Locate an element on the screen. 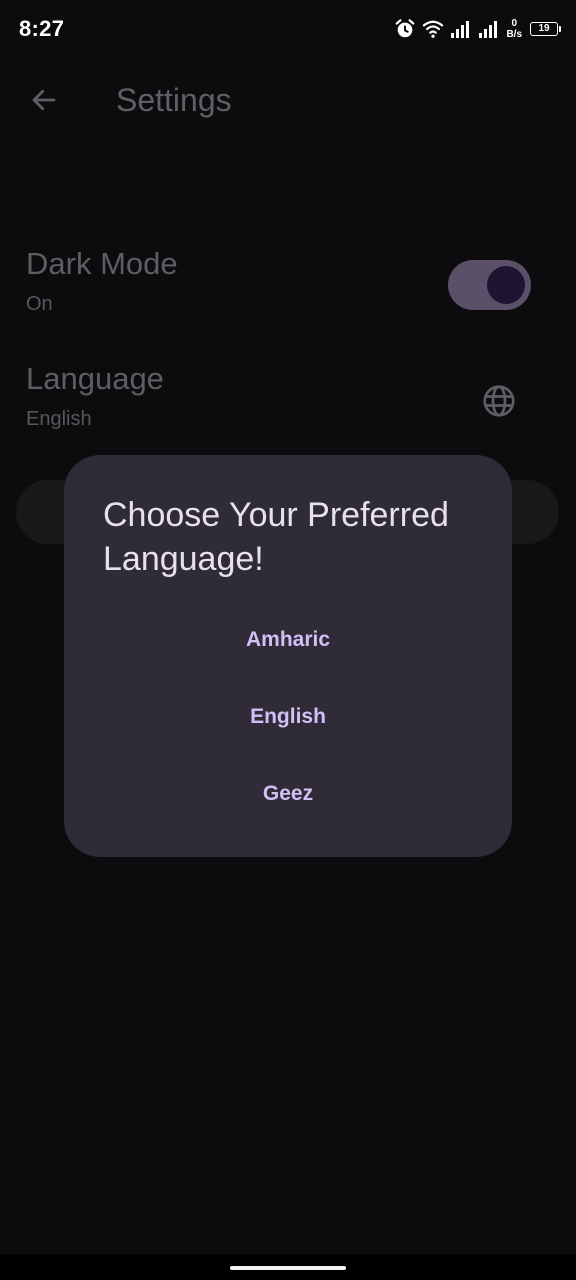 This screenshot has width=576, height=1280. dialog-title: Choose Your Preferred Language! is located at coordinates (276, 537).